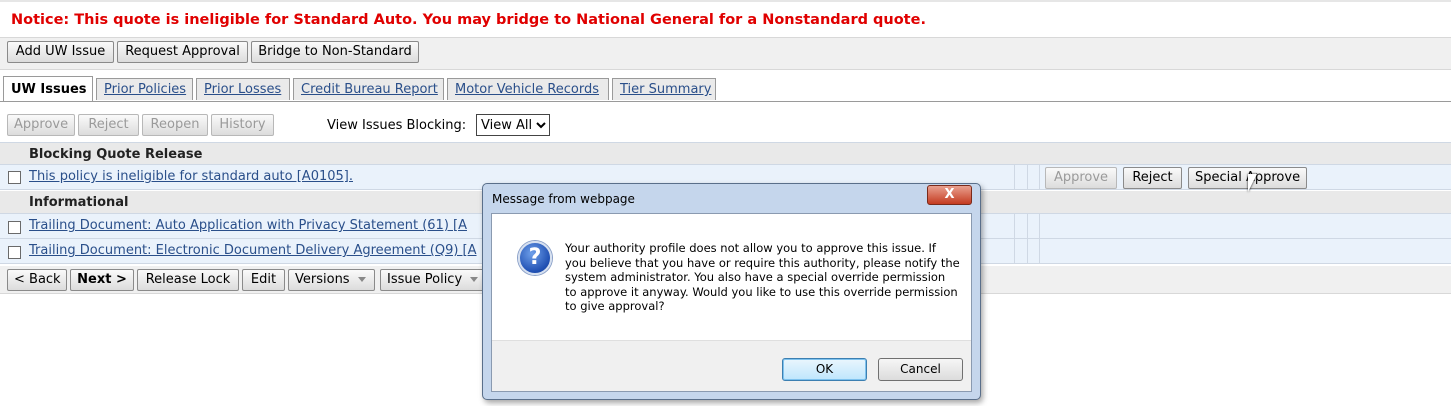  Describe the element at coordinates (322, 279) in the screenshot. I see `versions-label: Versions` at that location.